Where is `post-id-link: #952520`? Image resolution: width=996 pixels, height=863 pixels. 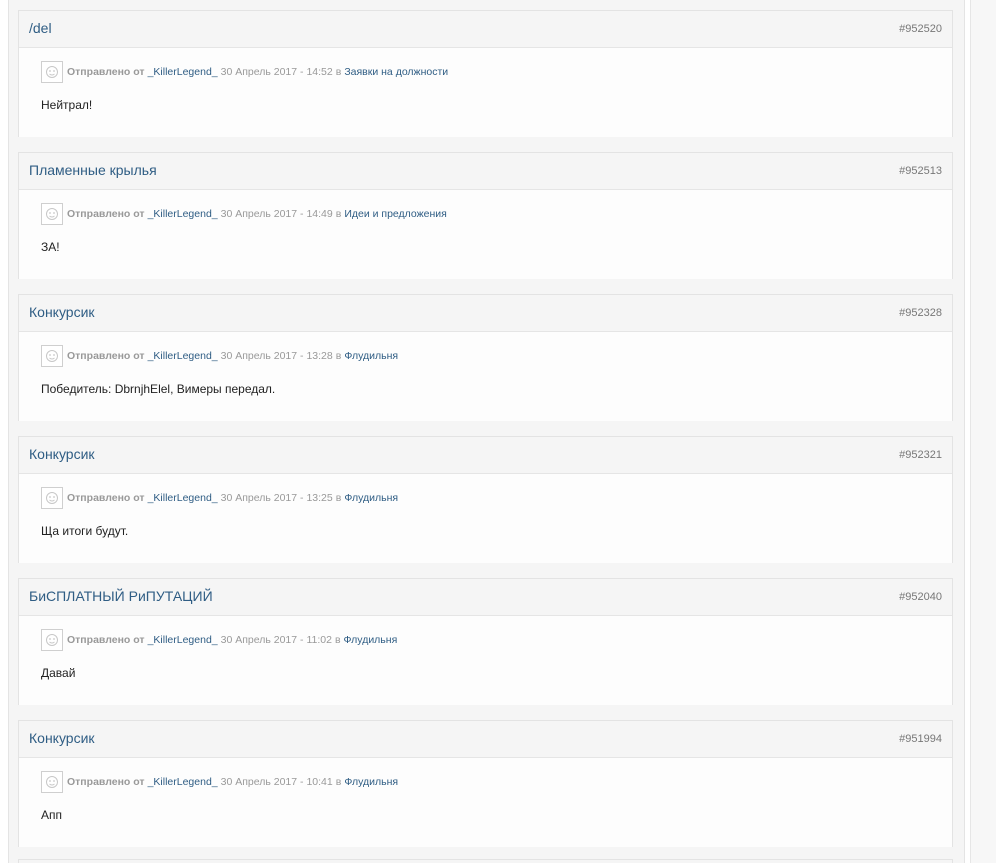
post-id-link: #952520 is located at coordinates (920, 29).